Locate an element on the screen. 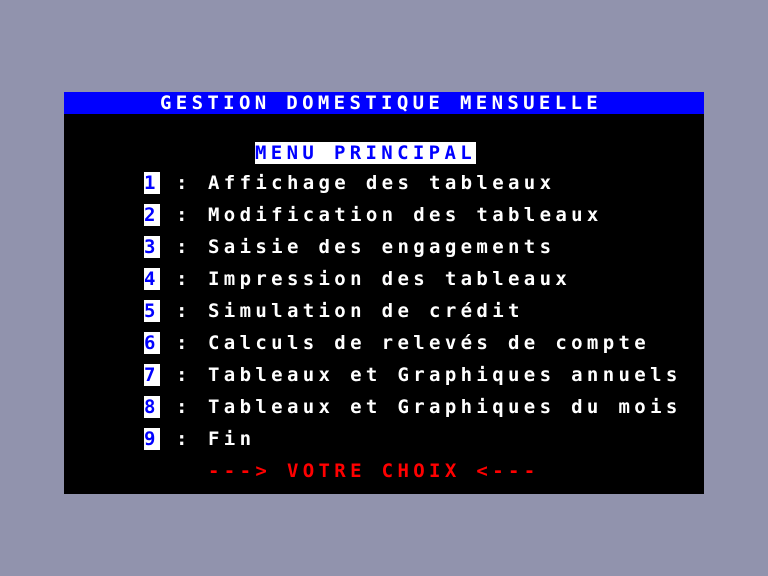 The image size is (768, 576). menu-item-label: Tableaux et Graphiques annuels is located at coordinates (445, 375).